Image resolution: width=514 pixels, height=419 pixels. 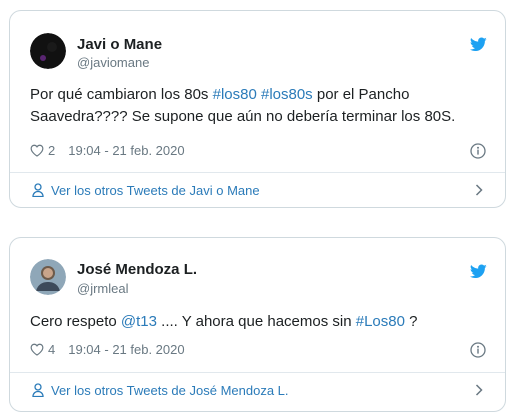 I want to click on author-handle: @jrmleal, so click(x=102, y=288).